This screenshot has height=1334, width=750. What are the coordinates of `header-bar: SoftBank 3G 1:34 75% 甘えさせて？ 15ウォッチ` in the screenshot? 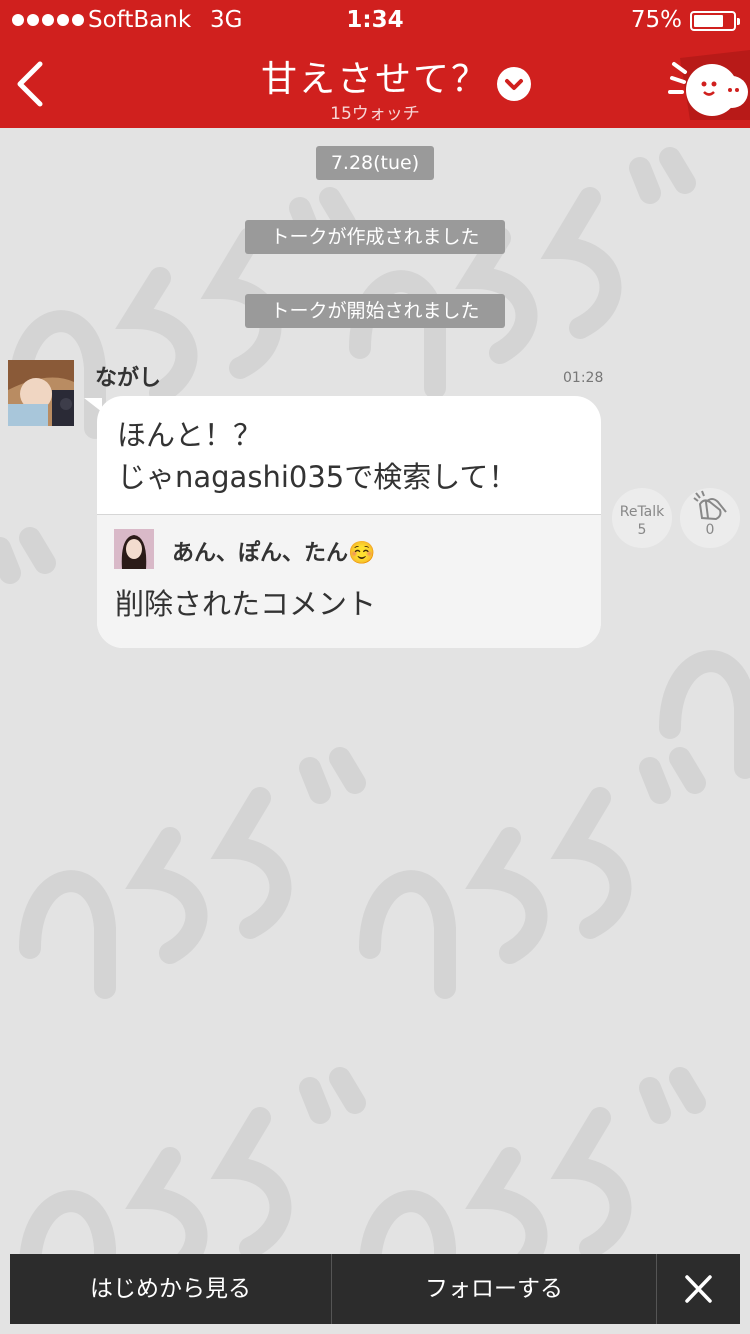 It's located at (375, 64).